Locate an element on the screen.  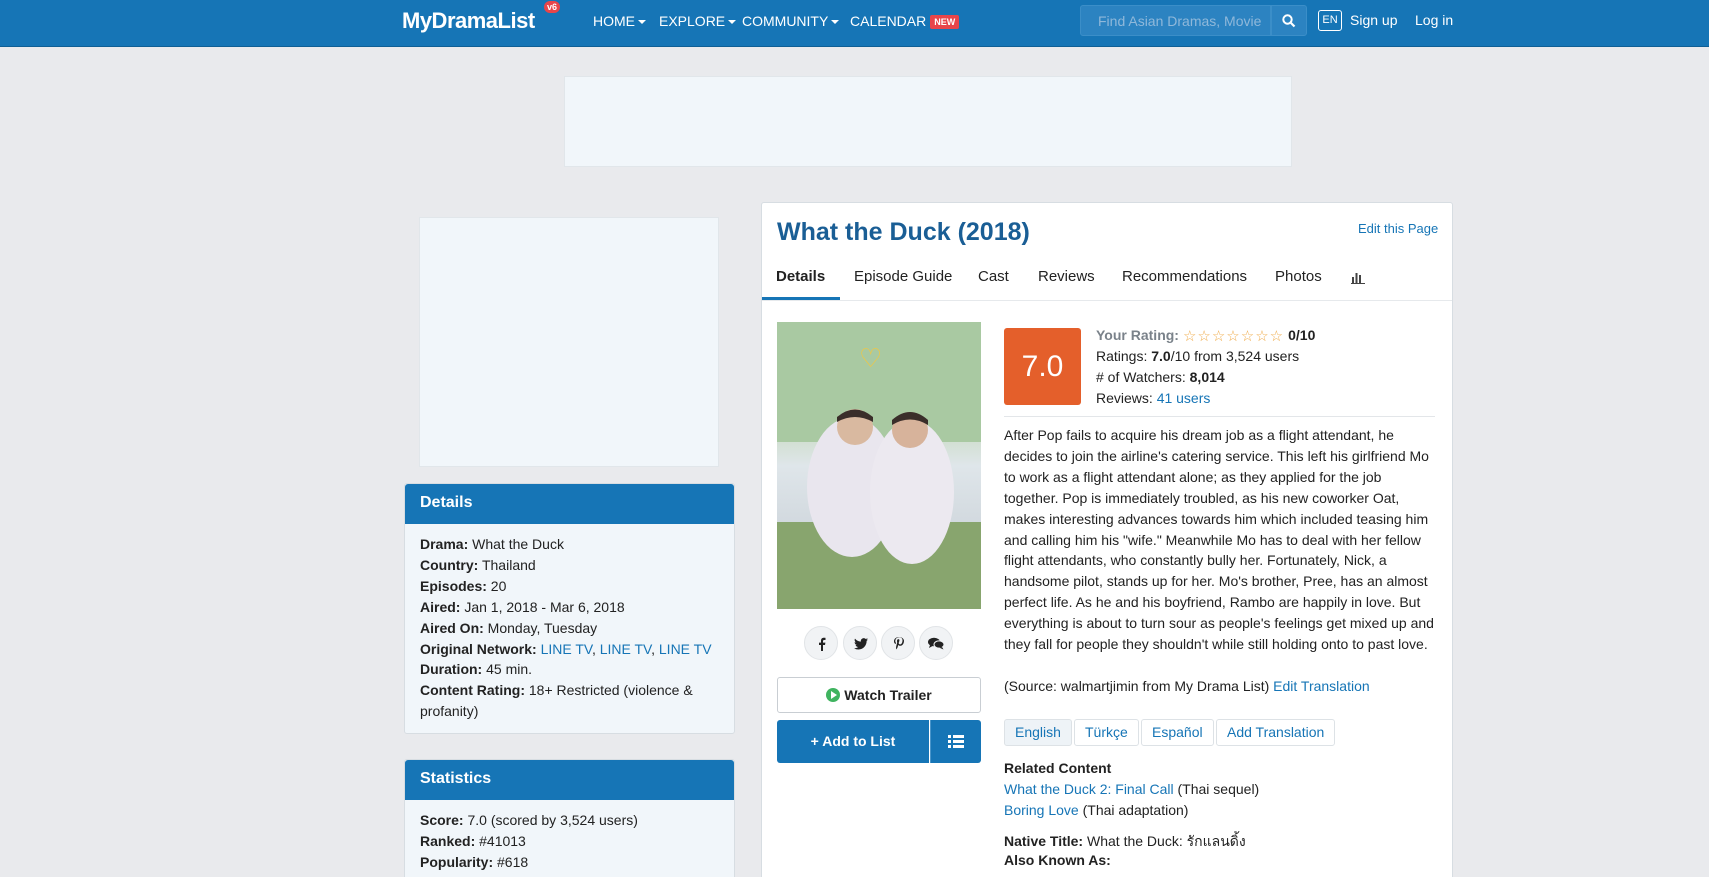
related-content-heading: Related Content is located at coordinates (1058, 768).